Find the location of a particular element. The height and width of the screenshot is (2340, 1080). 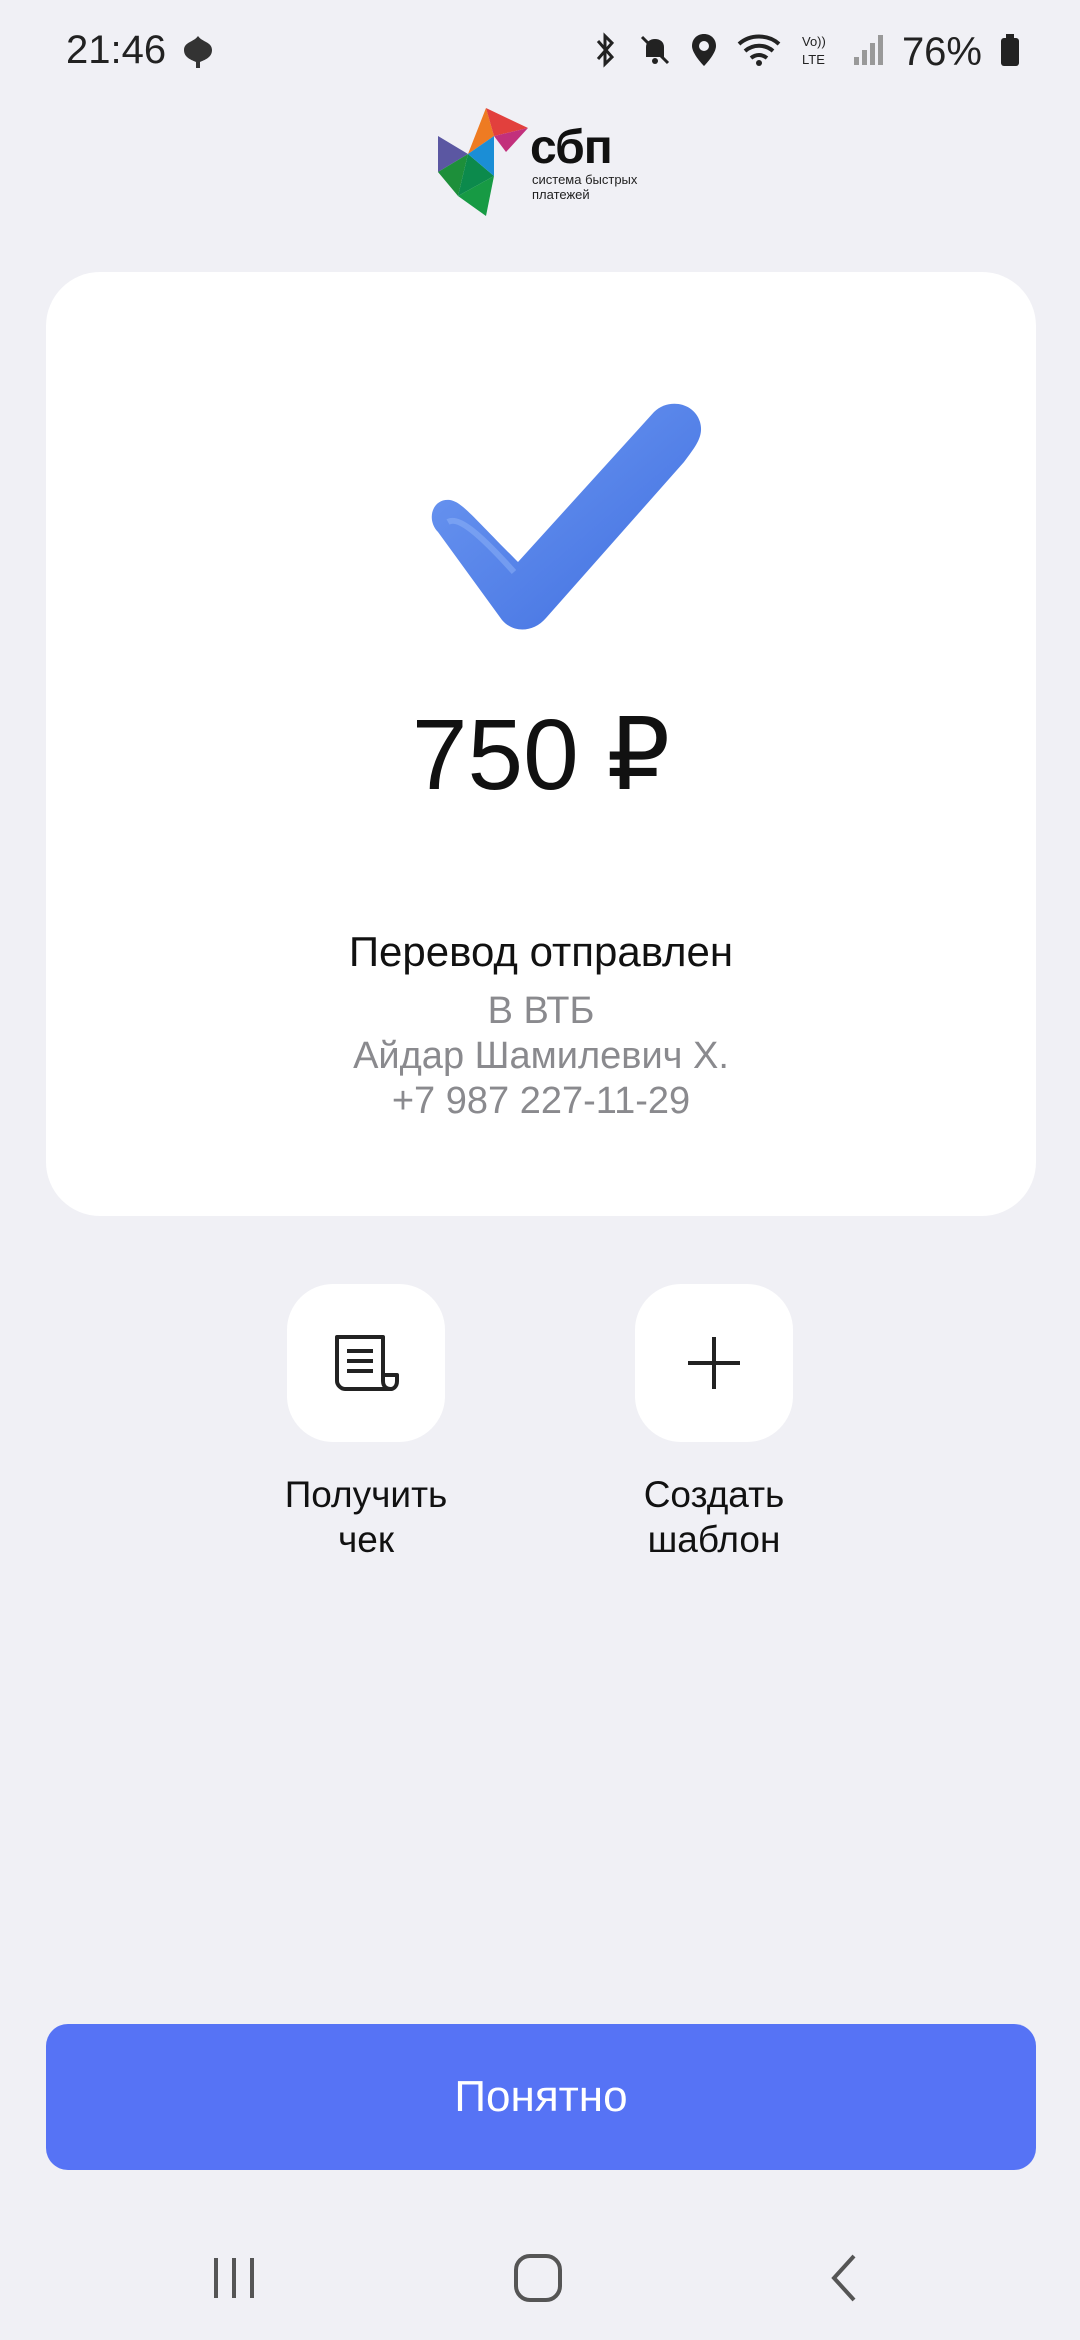

logo-subtitle: система быстрых платежей is located at coordinates (592, 187).